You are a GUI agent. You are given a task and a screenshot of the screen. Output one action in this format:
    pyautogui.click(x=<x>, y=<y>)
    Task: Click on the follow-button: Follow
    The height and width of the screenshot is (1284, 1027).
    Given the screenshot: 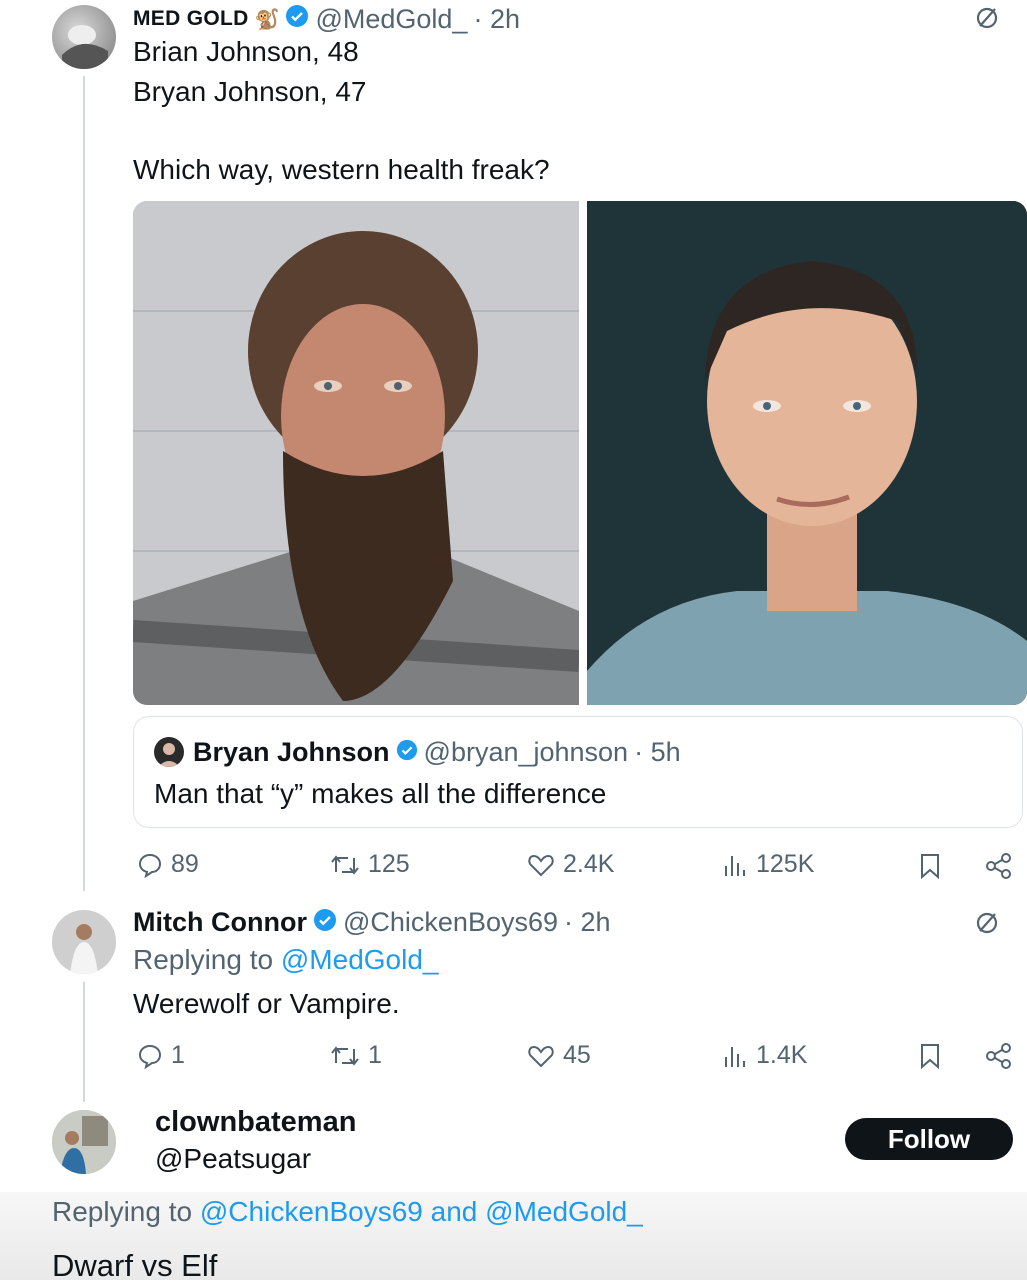 What is the action you would take?
    pyautogui.click(x=929, y=1139)
    